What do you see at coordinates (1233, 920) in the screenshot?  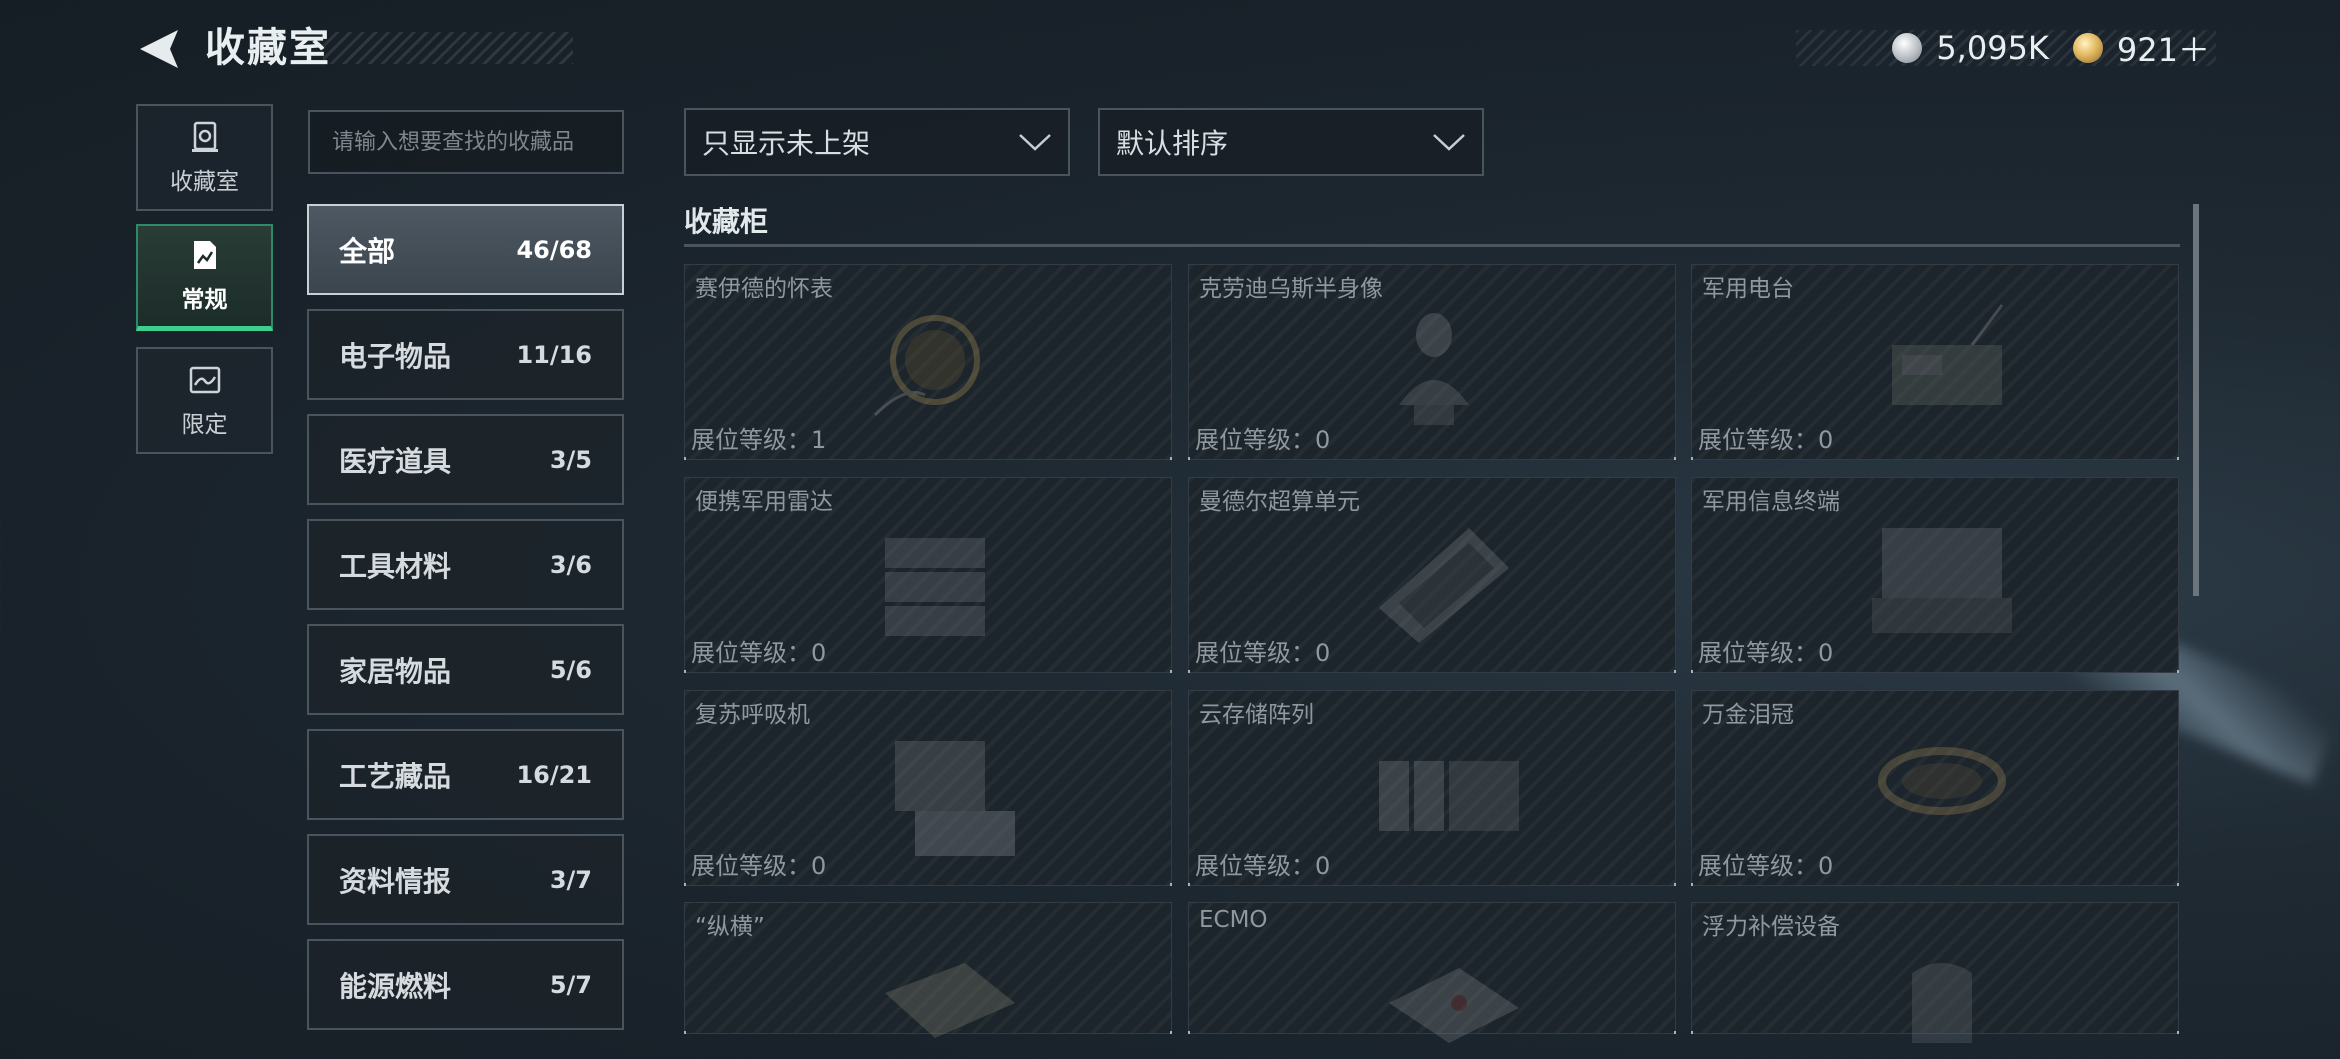 I see `card-name: ECMO` at bounding box center [1233, 920].